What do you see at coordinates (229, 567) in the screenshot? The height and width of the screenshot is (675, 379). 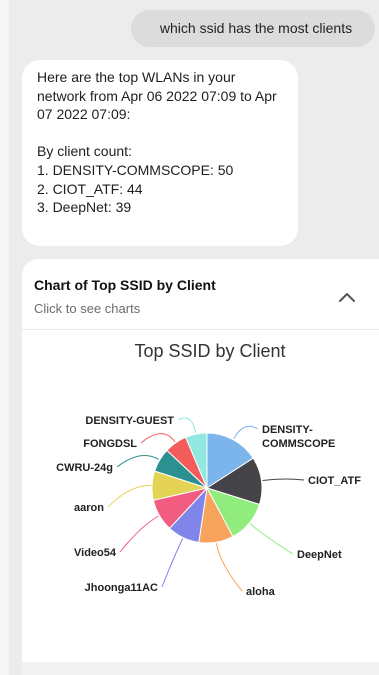 I see `leader-line-aloha` at bounding box center [229, 567].